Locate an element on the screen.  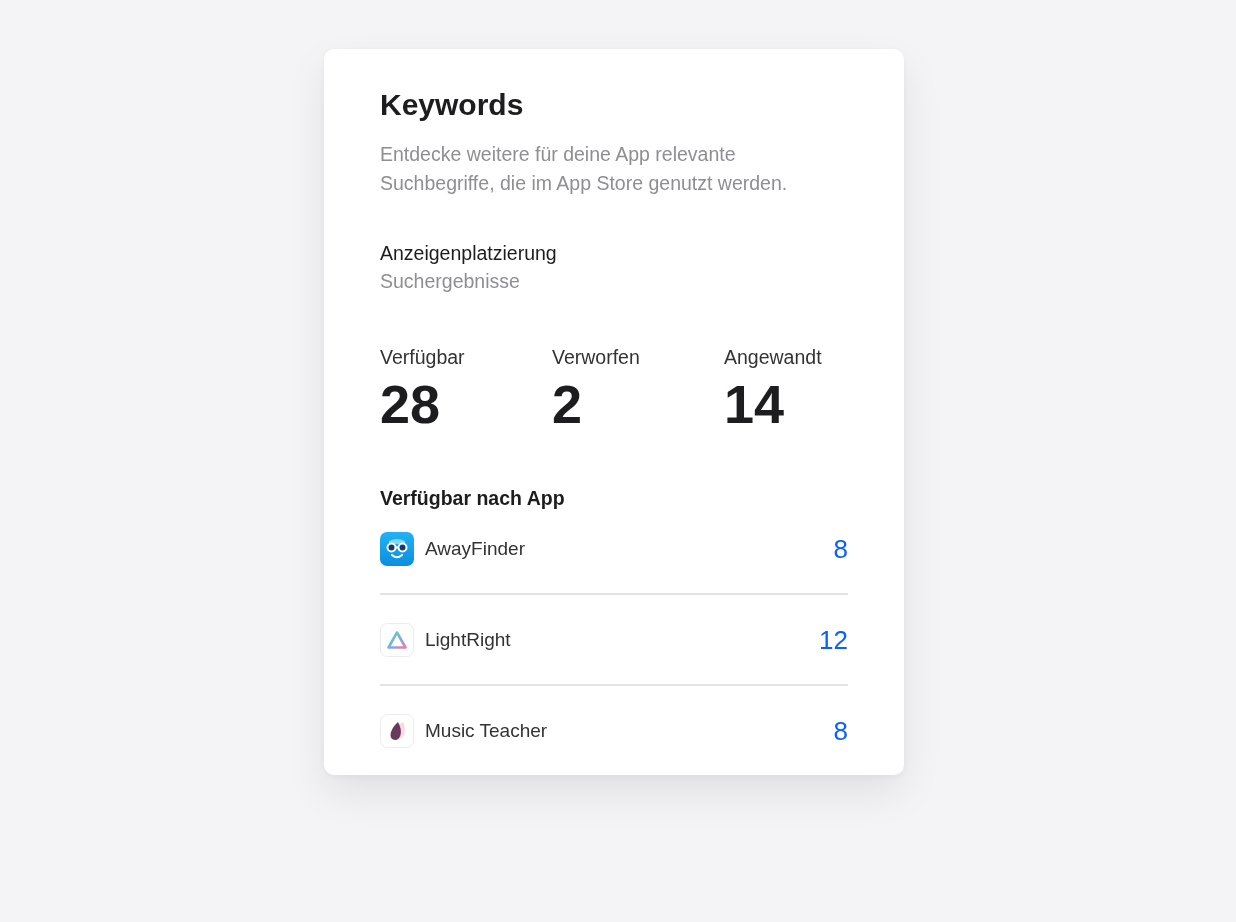
app-name: Music Teacher is located at coordinates (486, 731).